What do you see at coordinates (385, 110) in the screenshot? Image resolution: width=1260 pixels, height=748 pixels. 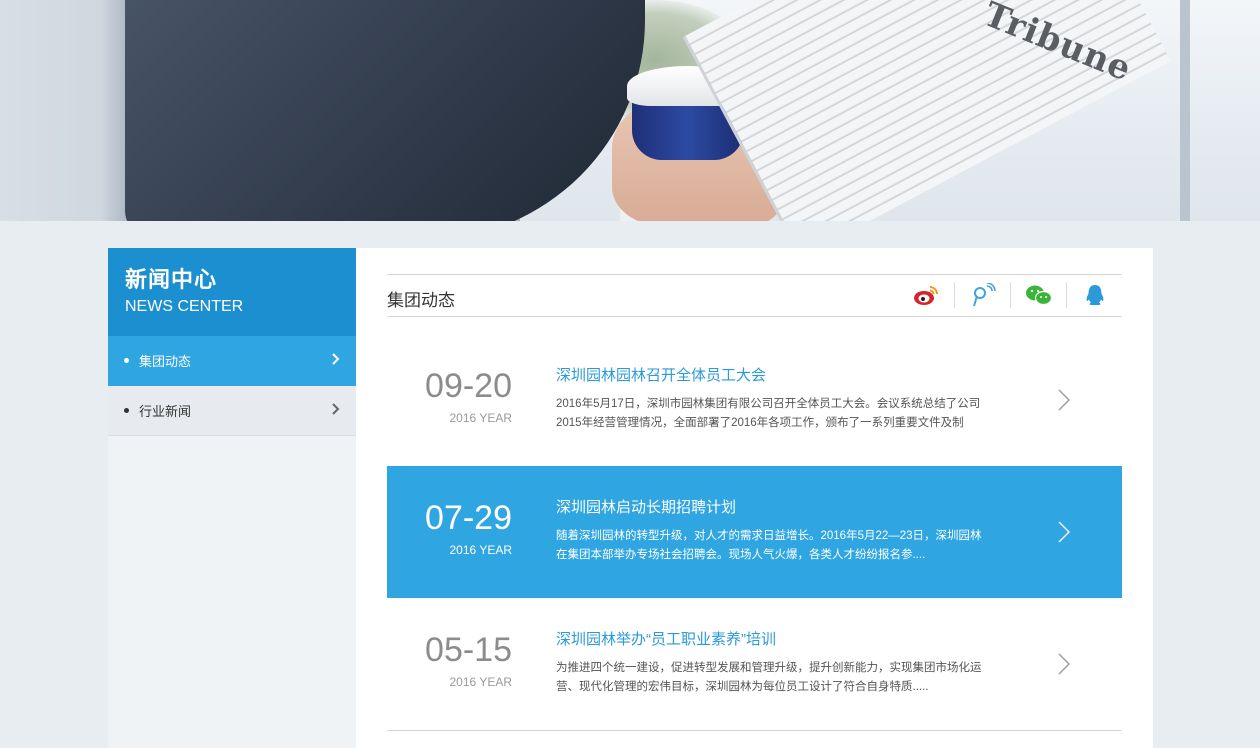 I see `banner-suit` at bounding box center [385, 110].